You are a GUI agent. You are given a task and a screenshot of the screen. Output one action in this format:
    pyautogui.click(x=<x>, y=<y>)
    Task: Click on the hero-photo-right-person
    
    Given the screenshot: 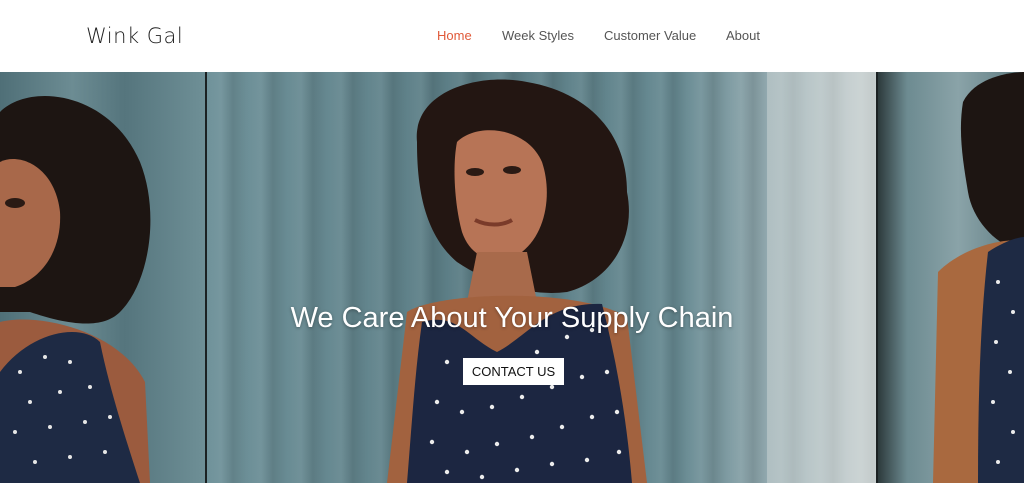 What is the action you would take?
    pyautogui.click(x=978, y=277)
    